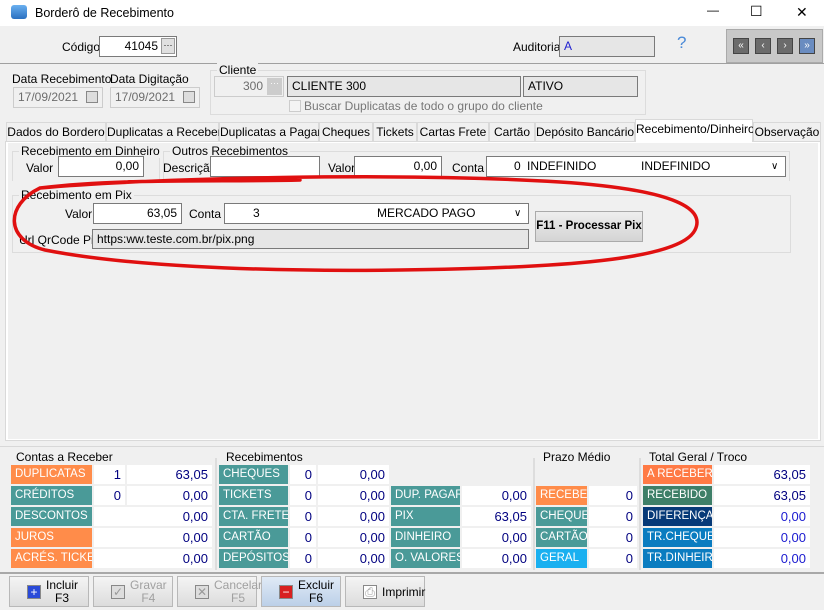 This screenshot has height=610, width=824. Describe the element at coordinates (425, 495) in the screenshot. I see `recebimentos-extra-label: DUP. PAGAR` at that location.